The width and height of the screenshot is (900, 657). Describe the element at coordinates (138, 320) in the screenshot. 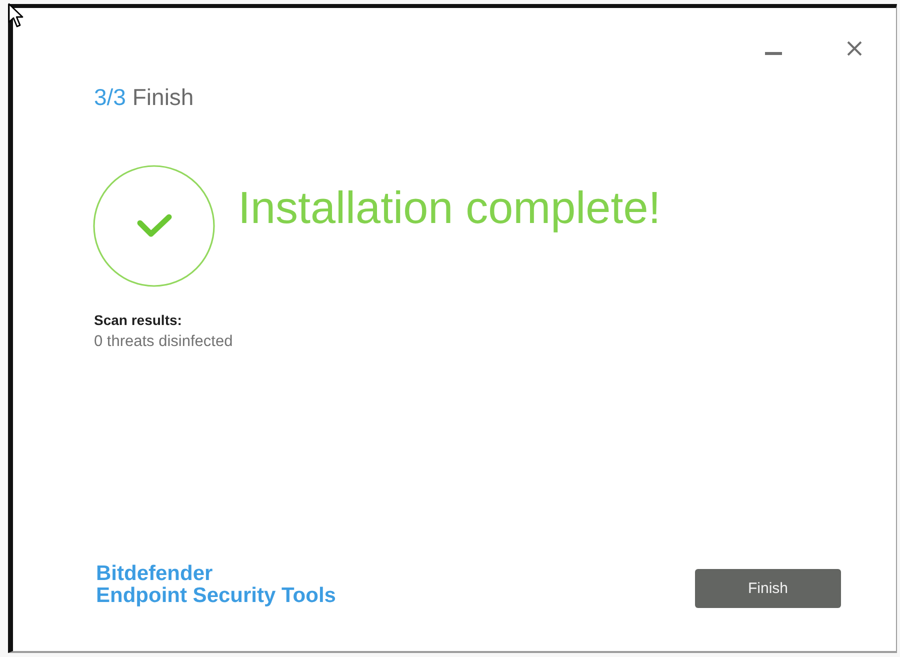

I see `scan-heading: Scan results:` at that location.